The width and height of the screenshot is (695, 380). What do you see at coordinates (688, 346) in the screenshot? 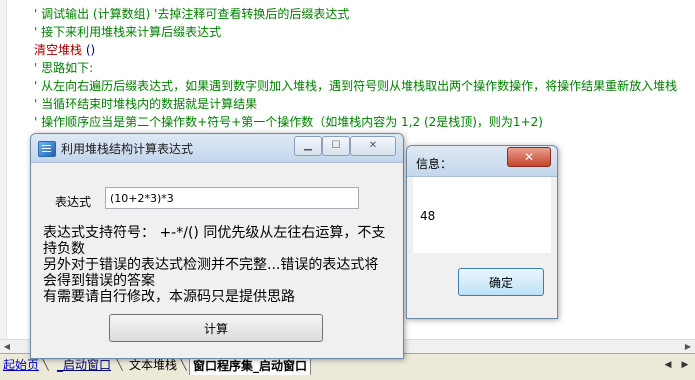
I see `scroll-right-icon: ▶` at bounding box center [688, 346].